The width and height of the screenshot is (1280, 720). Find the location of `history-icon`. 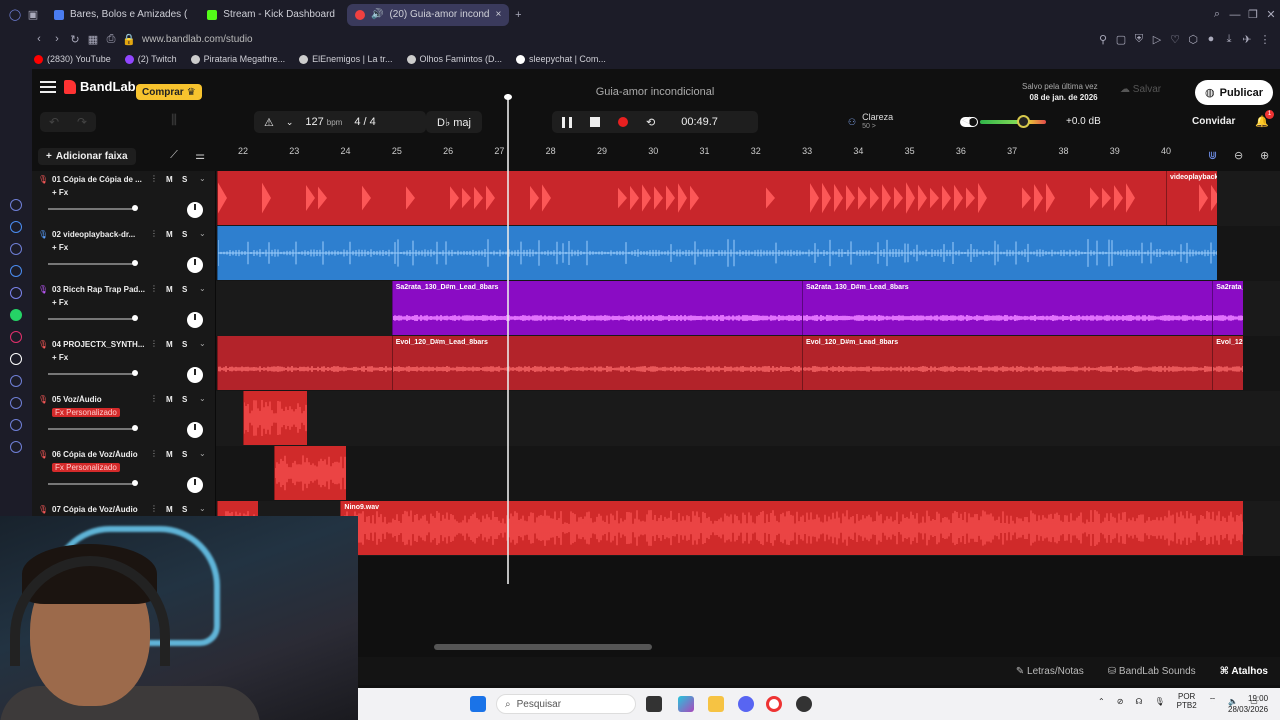

history-icon is located at coordinates (16, 381).